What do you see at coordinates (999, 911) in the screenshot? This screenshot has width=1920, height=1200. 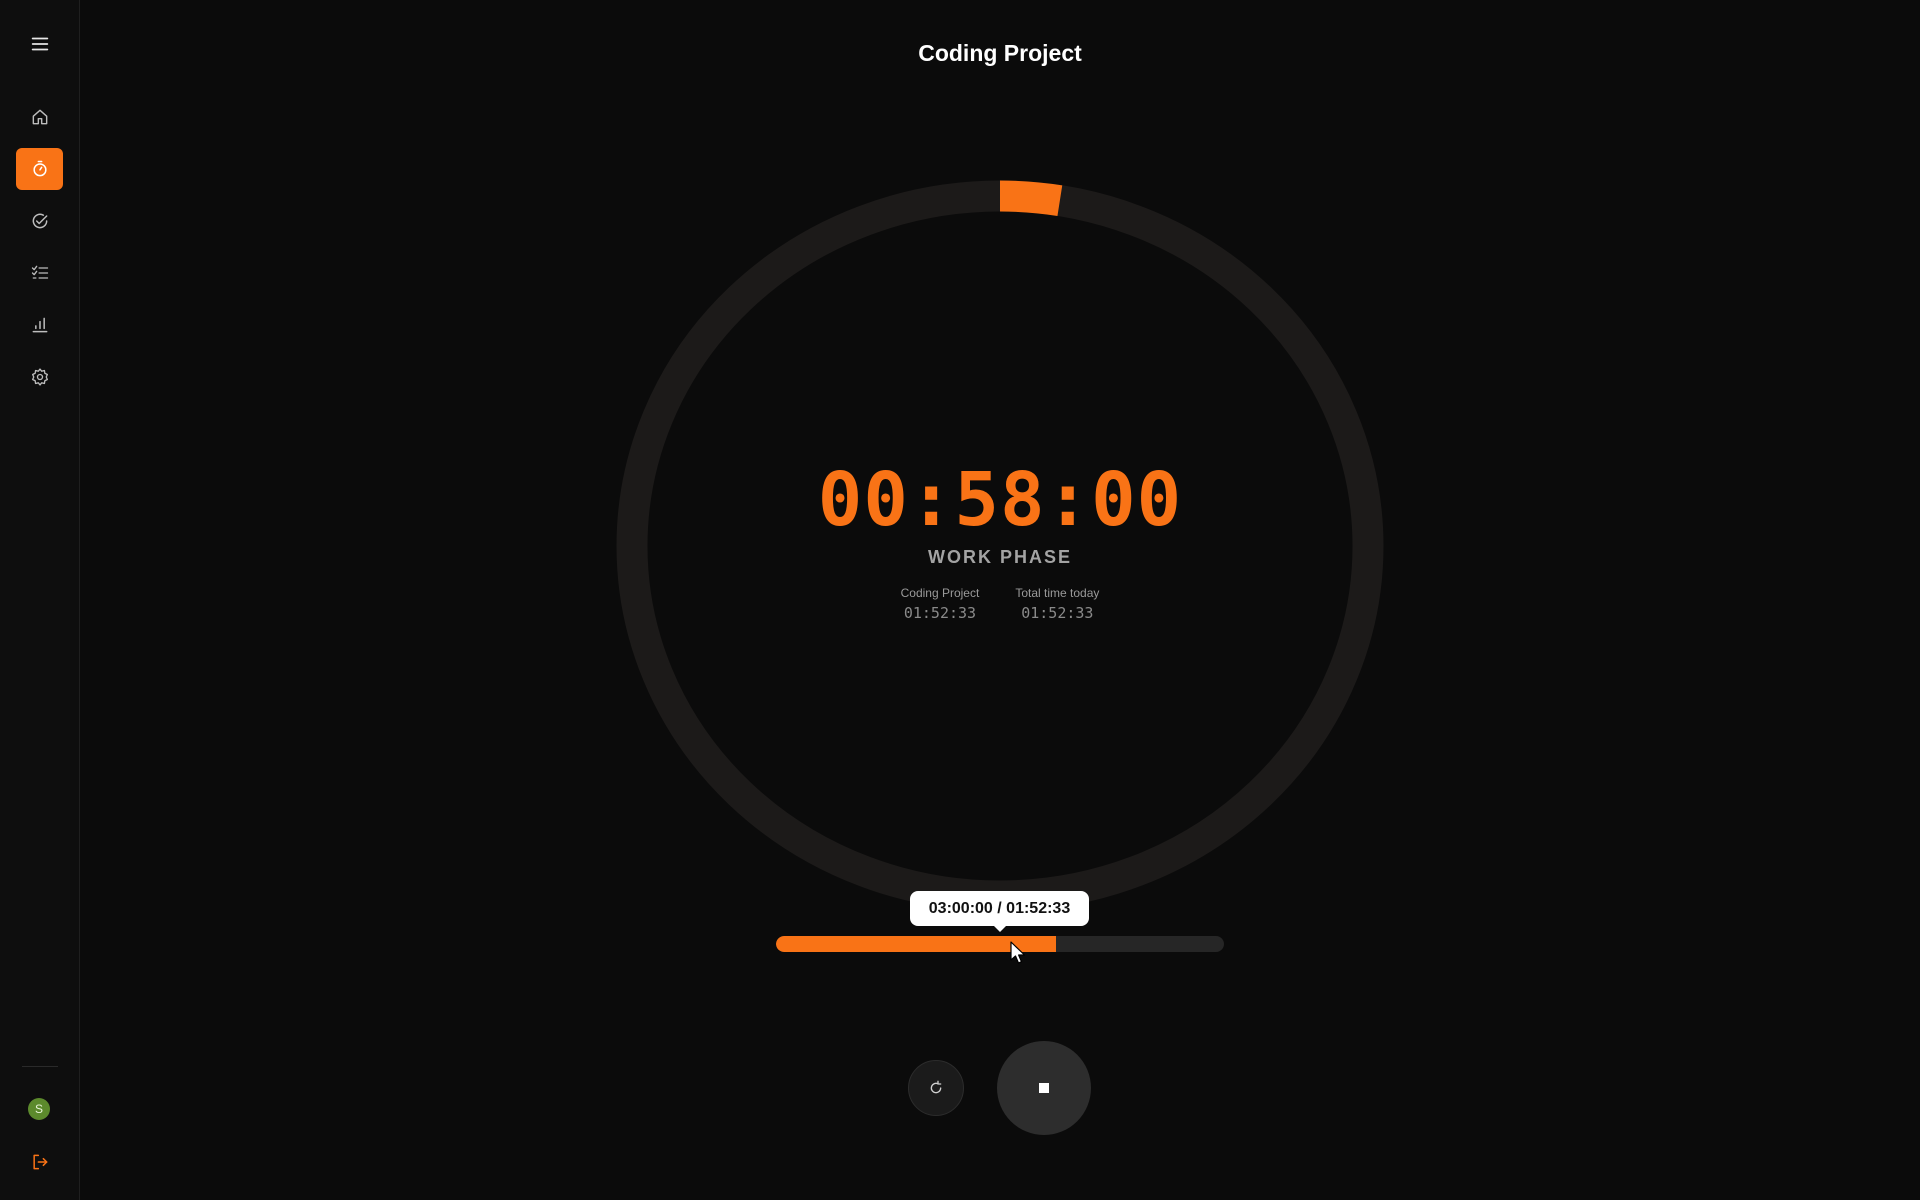 I see `progress-tooltip: 03:00:00 / 01:52:33` at bounding box center [999, 911].